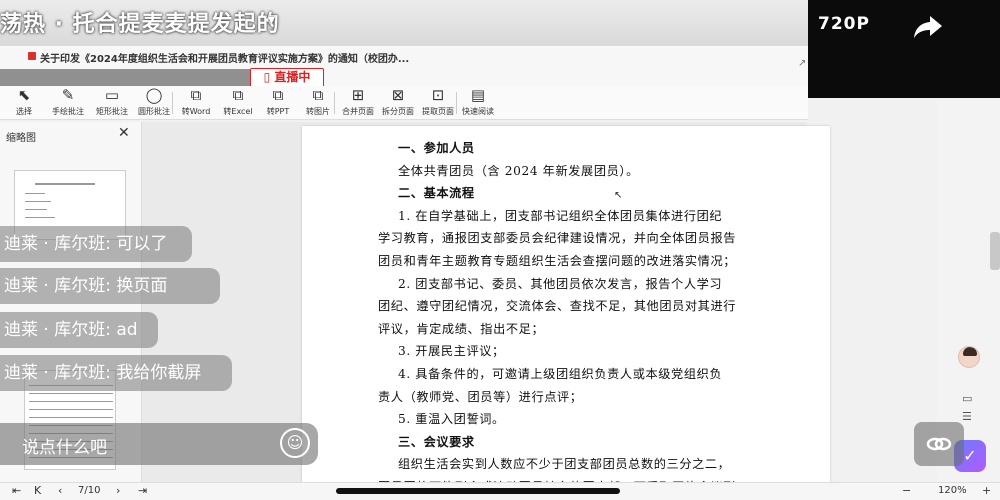 The height and width of the screenshot is (500, 1000). I want to click on chat-message: 迪莱 · 库尔班: 我给你截屏, so click(116, 373).